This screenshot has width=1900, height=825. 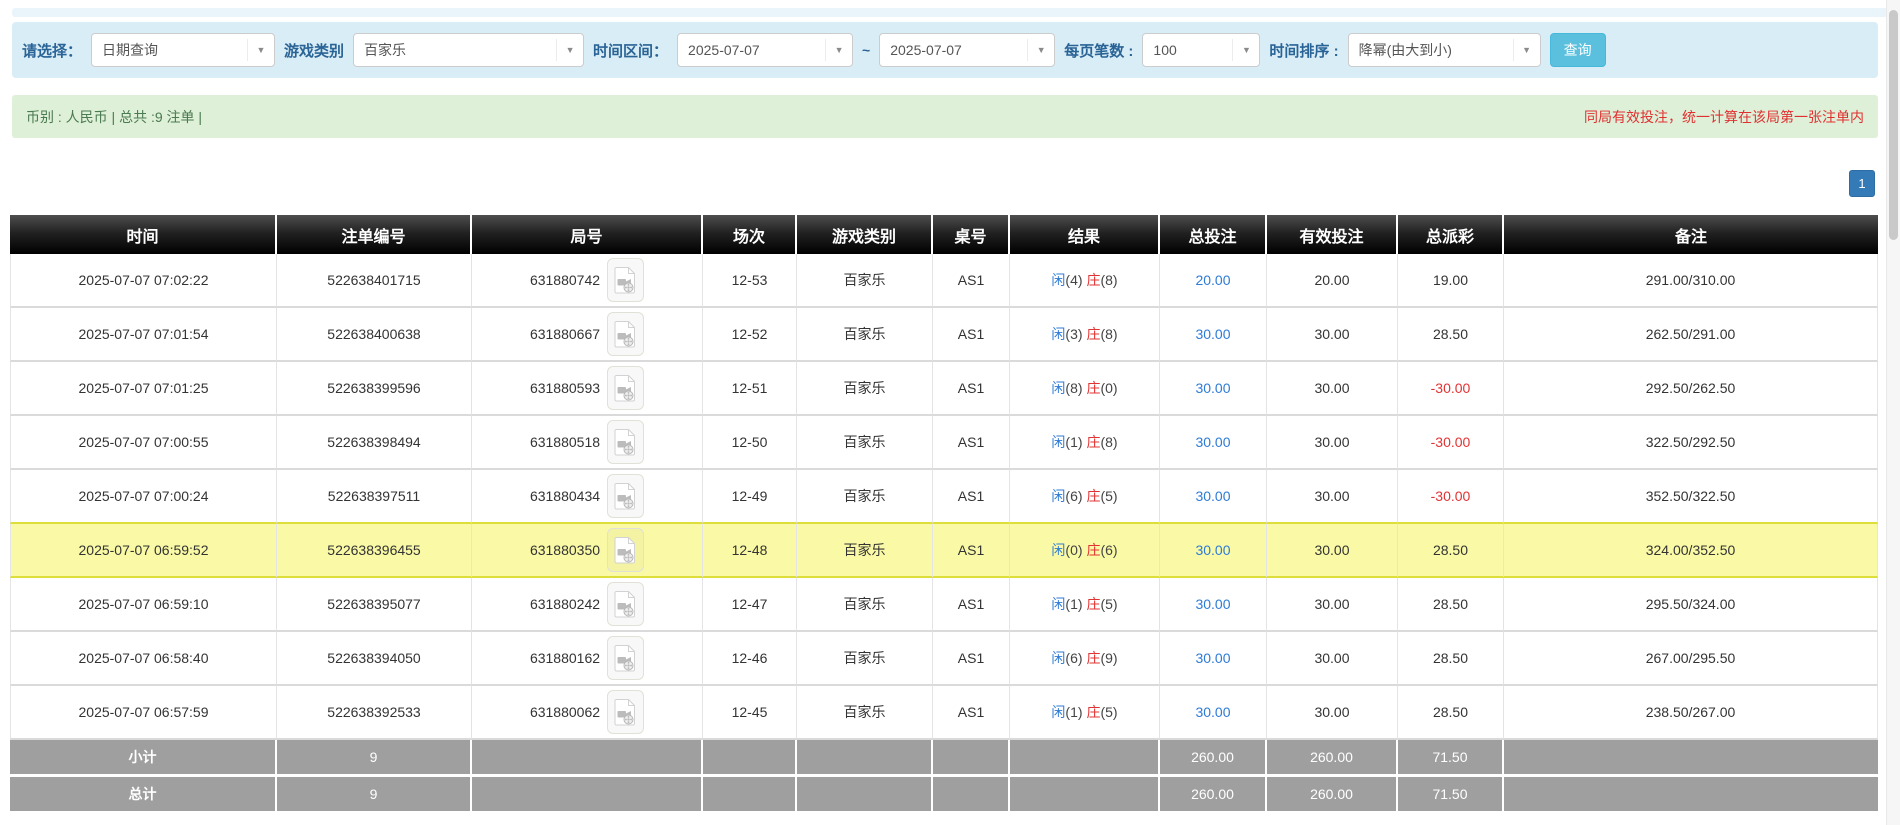 I want to click on query-type-select: 日期查询 ▼, so click(x=183, y=50).